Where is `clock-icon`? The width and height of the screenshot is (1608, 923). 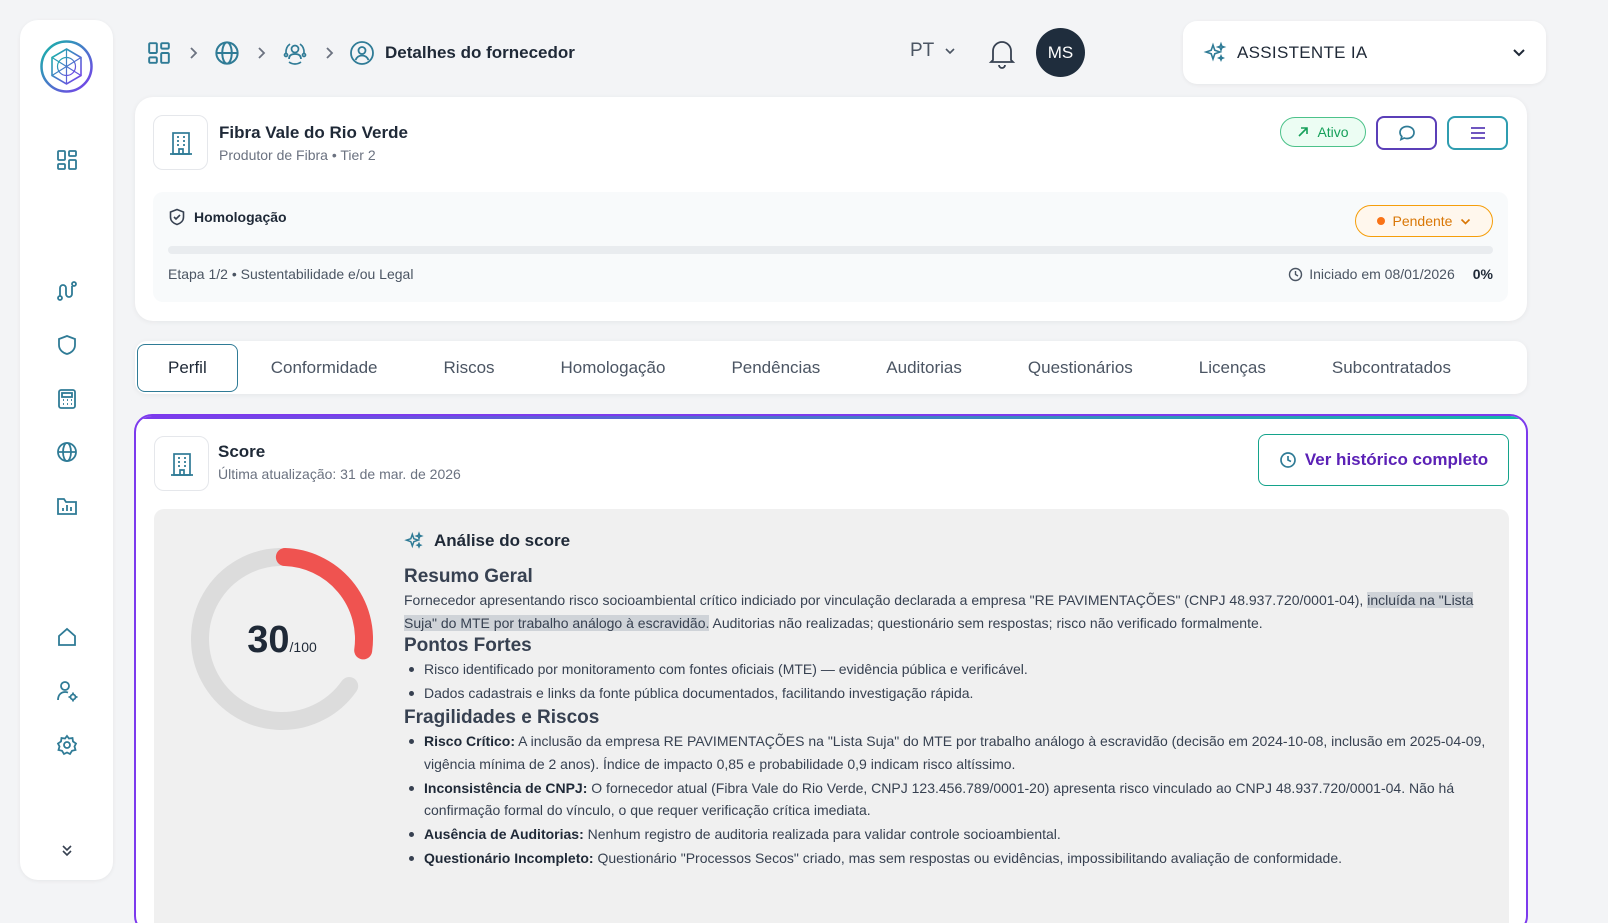
clock-icon is located at coordinates (1295, 274).